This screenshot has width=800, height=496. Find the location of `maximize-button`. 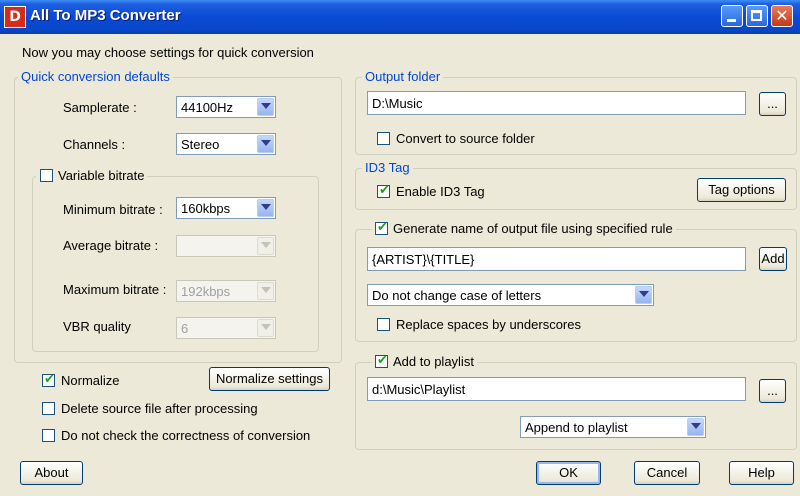

maximize-button is located at coordinates (757, 16).